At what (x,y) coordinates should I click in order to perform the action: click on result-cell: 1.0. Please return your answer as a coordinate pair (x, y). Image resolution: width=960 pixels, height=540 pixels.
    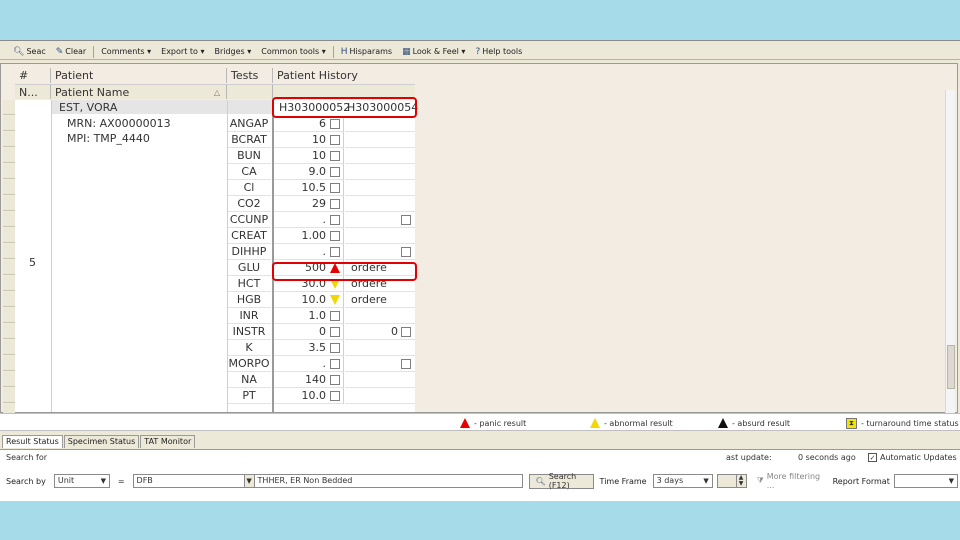
    Looking at the image, I should click on (309, 316).